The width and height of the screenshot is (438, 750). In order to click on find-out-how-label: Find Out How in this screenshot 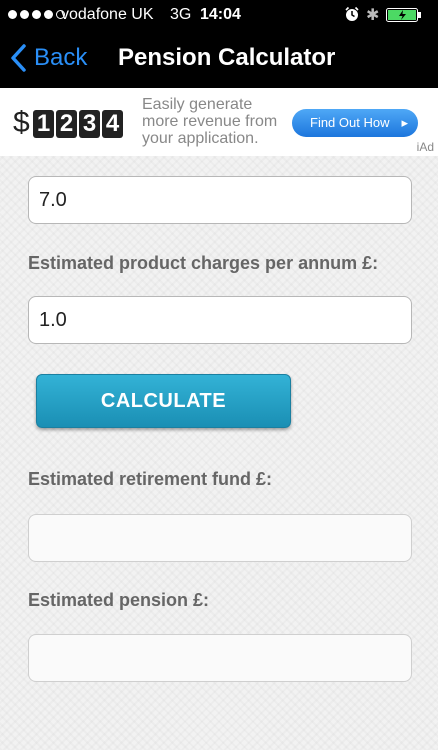, I will do `click(350, 122)`.